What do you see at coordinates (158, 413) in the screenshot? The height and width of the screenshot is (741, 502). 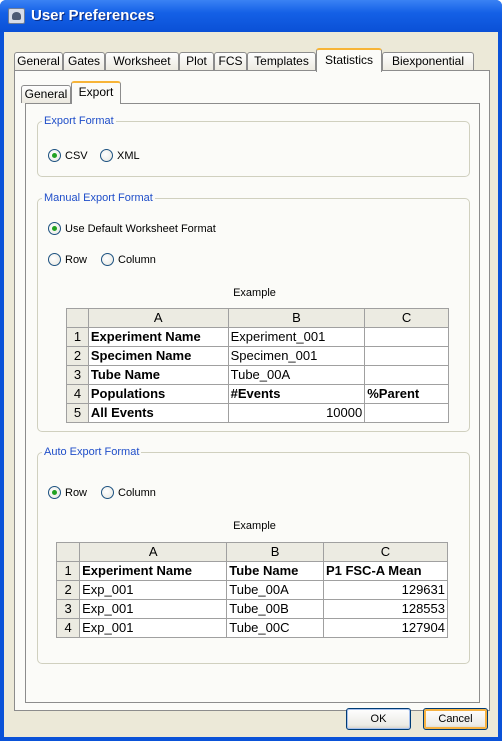 I see `table-cell: All Events` at bounding box center [158, 413].